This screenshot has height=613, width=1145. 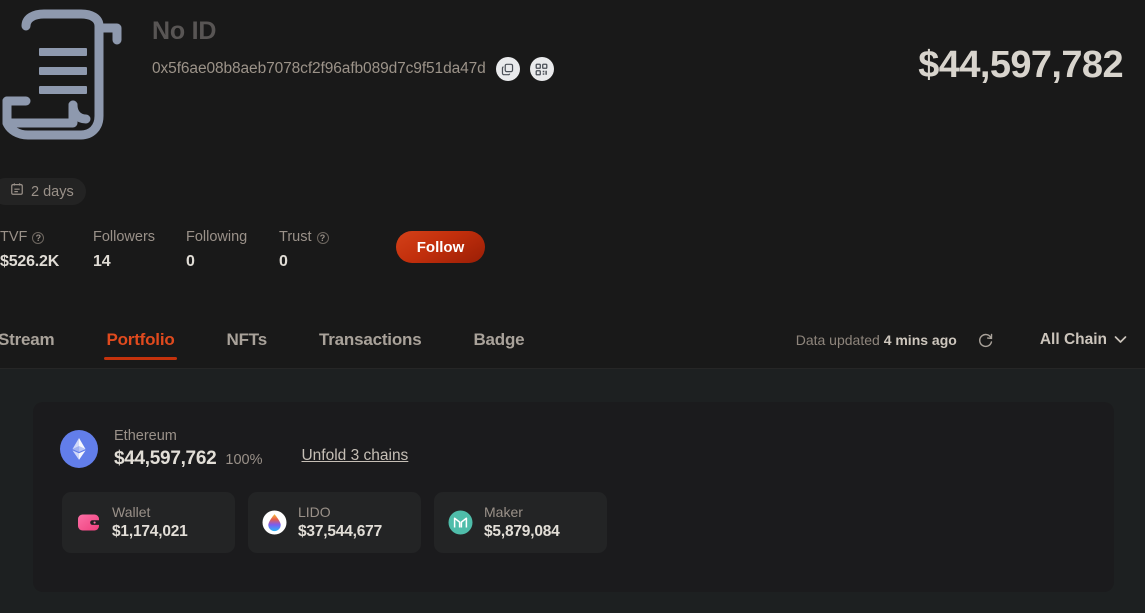 What do you see at coordinates (40, 340) in the screenshot?
I see `tab-stream: Stream` at bounding box center [40, 340].